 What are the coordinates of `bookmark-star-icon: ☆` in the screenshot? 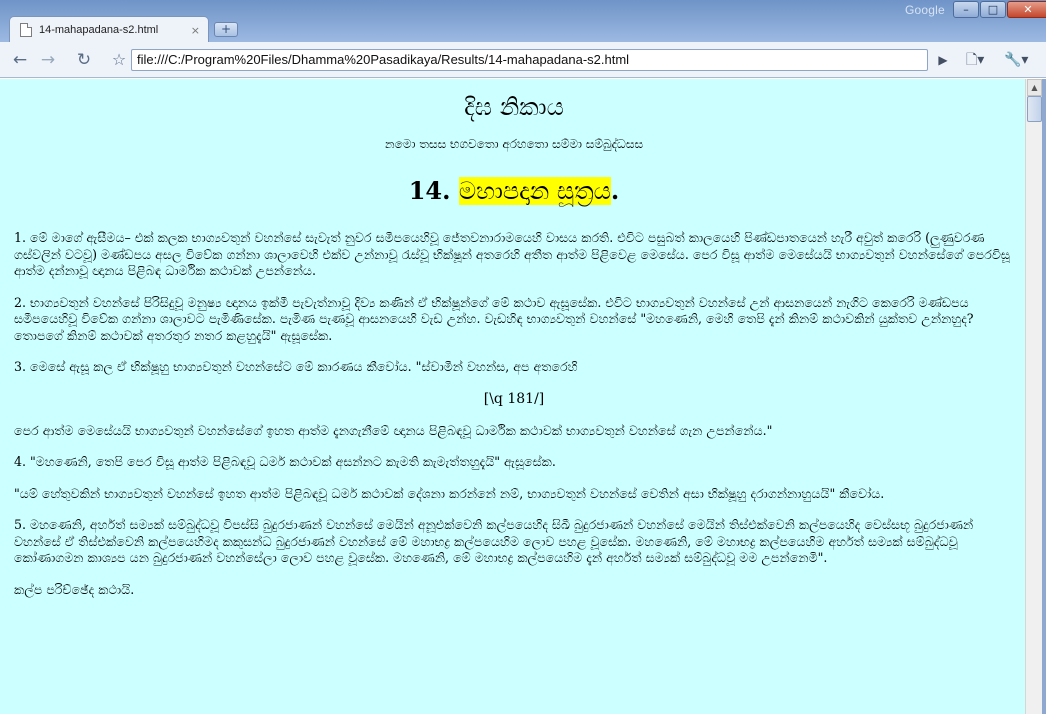 It's located at (119, 60).